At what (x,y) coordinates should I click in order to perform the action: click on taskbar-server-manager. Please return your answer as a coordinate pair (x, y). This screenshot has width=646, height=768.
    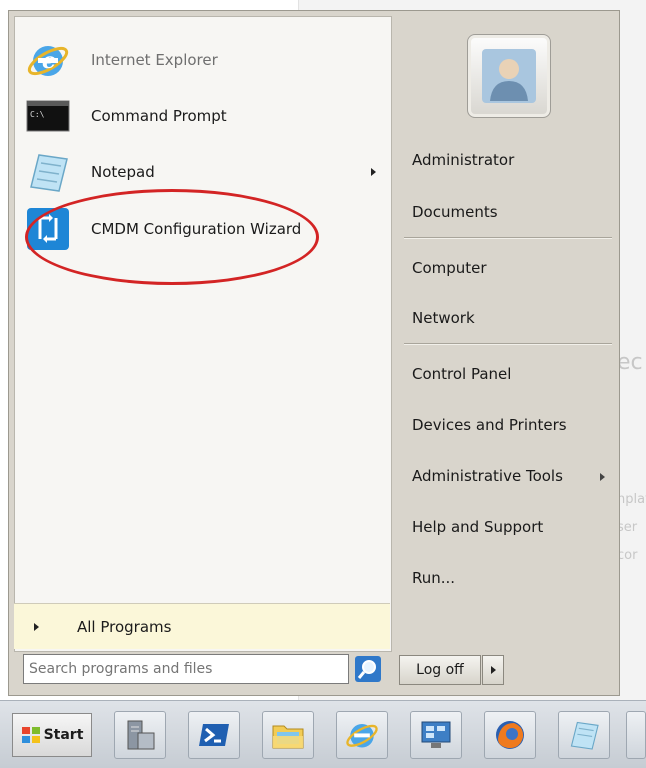
    Looking at the image, I should click on (140, 735).